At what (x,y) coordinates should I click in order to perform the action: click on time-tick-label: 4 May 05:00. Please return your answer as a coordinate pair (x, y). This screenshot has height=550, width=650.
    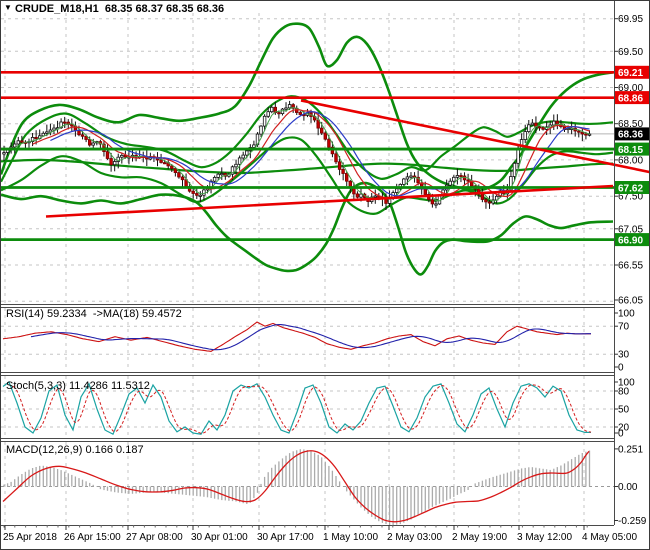
    Looking at the image, I should click on (610, 537).